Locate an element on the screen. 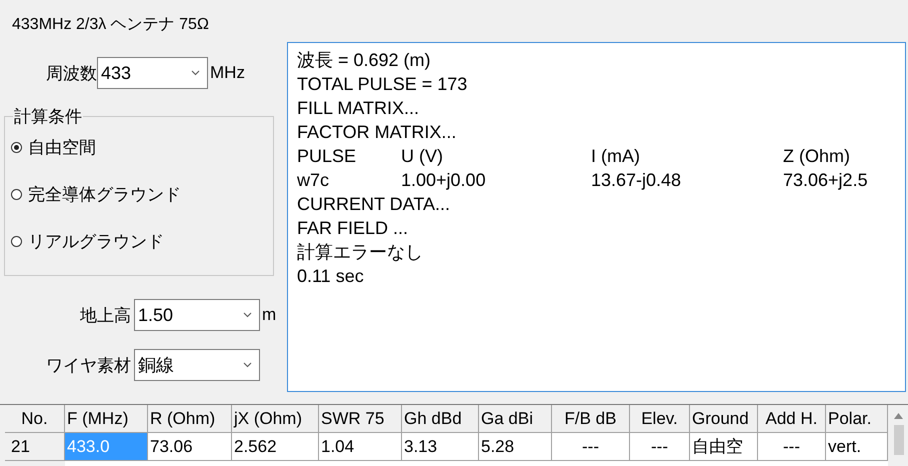 This screenshot has height=466, width=908. log-cell-text: U (V) is located at coordinates (422, 156).